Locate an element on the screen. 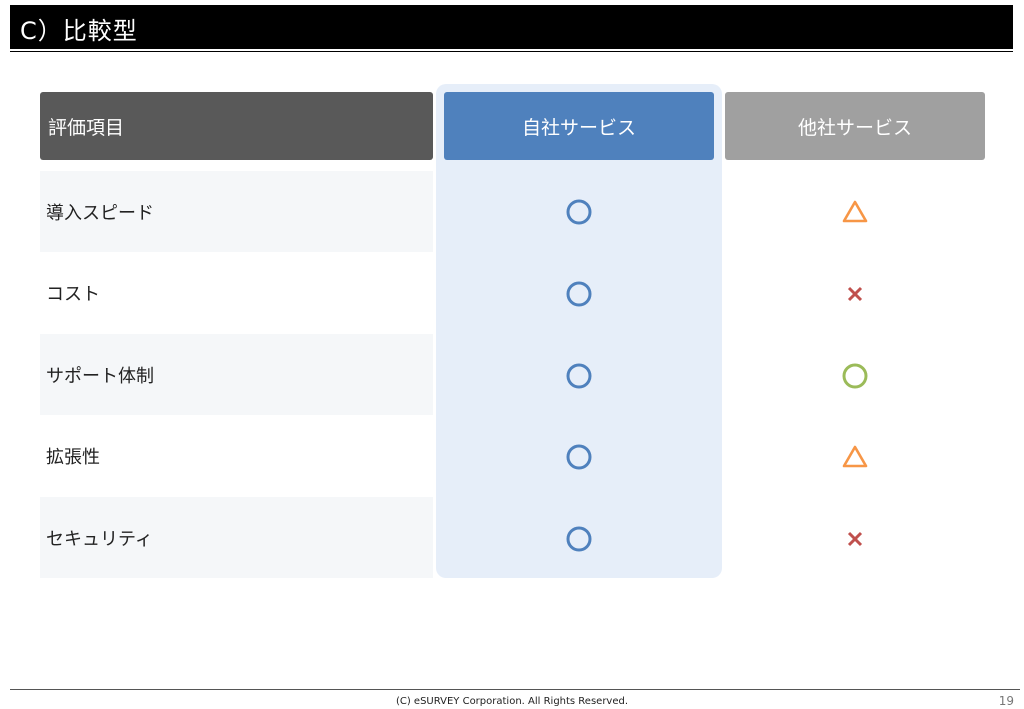 This screenshot has width=1024, height=709. row-label: コスト is located at coordinates (73, 294).